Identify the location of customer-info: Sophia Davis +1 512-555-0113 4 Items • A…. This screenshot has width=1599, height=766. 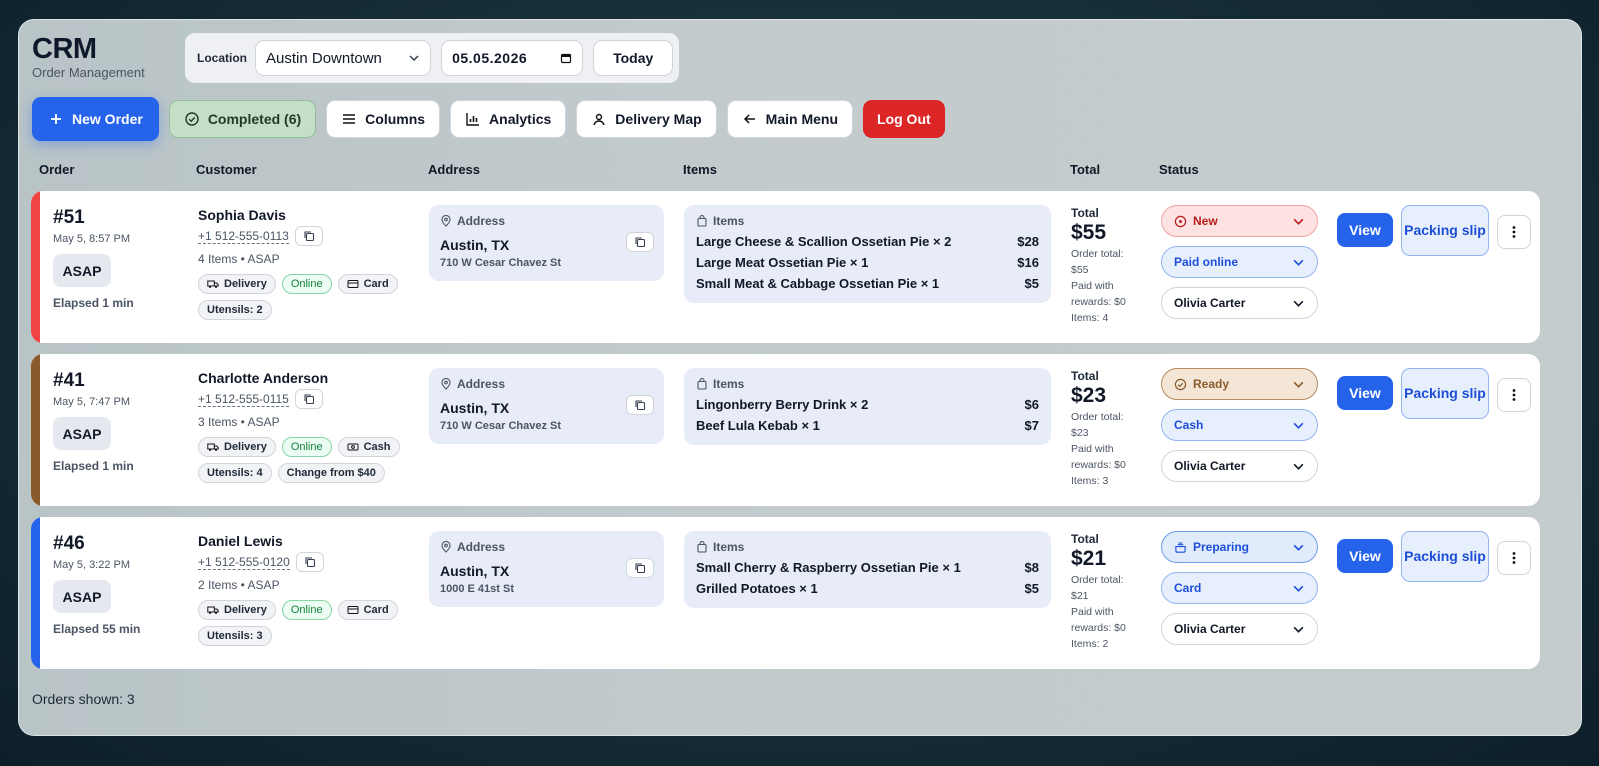
(308, 263).